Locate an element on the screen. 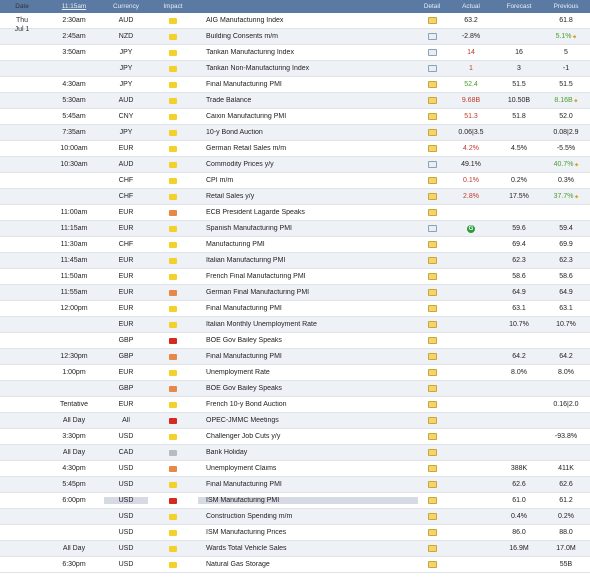 This screenshot has width=590, height=581. table-row: 2:30am AUD AIG Manufacturing Index 63.2 61.8 is located at coordinates (295, 21).